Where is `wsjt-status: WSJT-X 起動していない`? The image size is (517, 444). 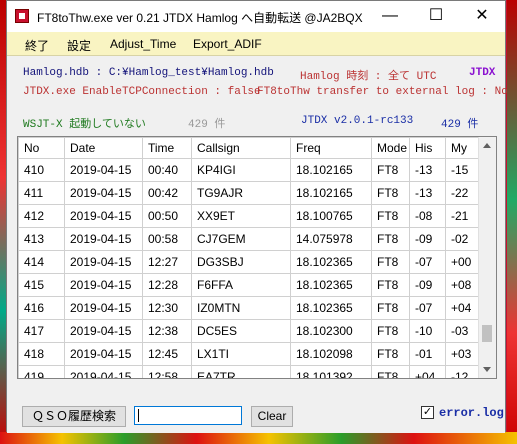
wsjt-status: WSJT-X 起動していない is located at coordinates (84, 125).